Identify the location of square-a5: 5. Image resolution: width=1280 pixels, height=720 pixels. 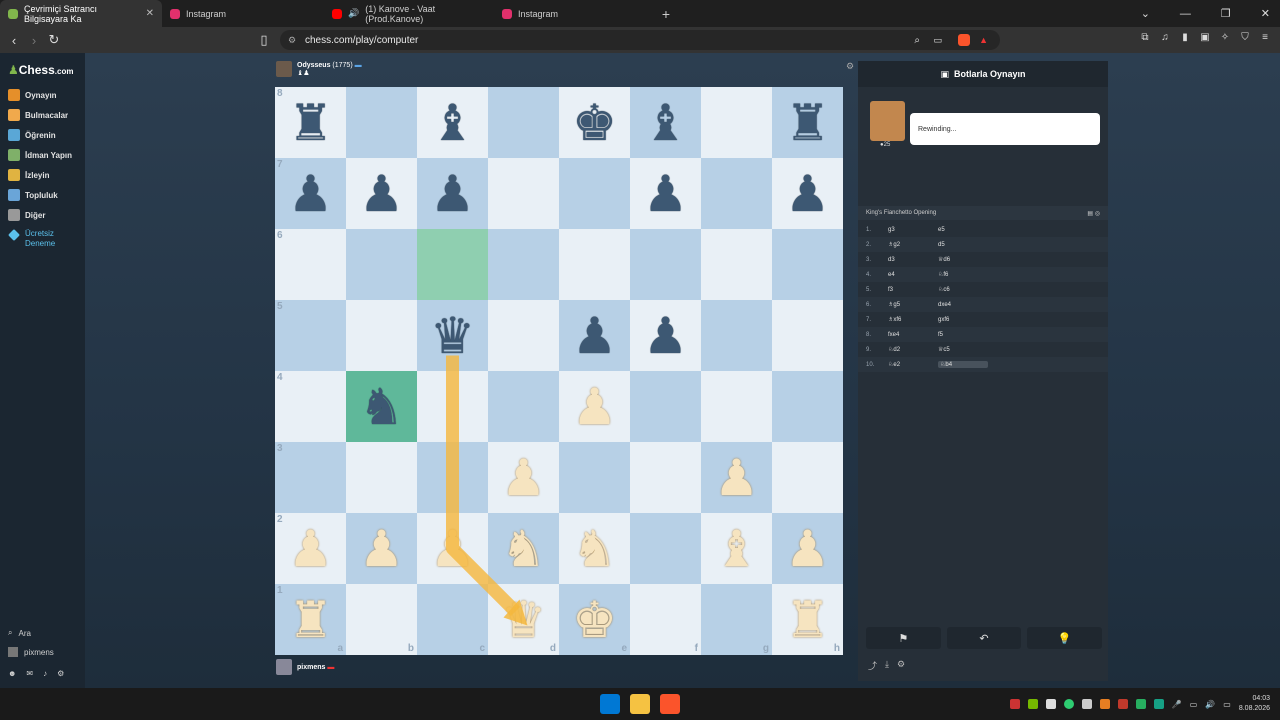
(310, 335).